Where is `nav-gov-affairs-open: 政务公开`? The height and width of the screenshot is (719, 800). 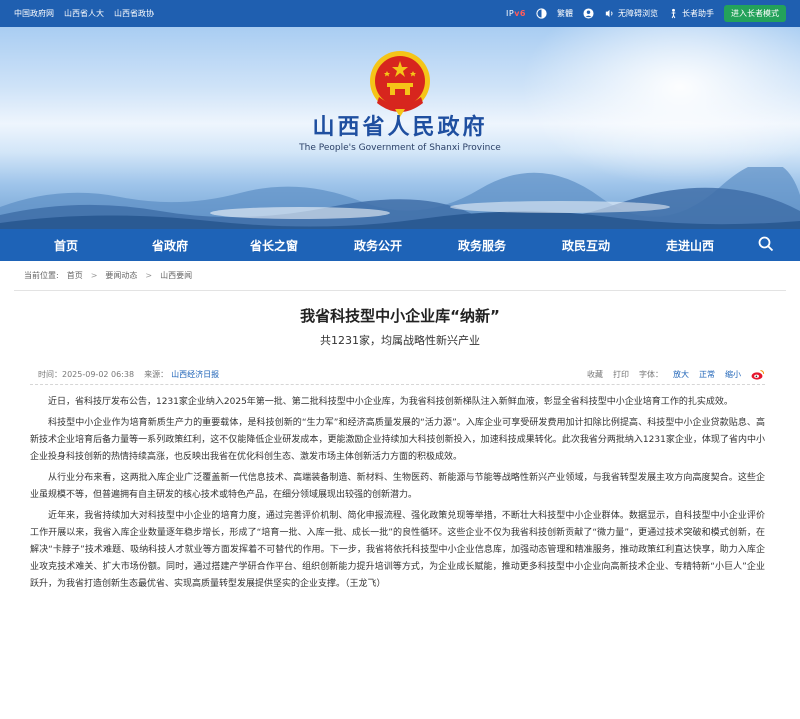
nav-gov-affairs-open: 政务公开 is located at coordinates (378, 245).